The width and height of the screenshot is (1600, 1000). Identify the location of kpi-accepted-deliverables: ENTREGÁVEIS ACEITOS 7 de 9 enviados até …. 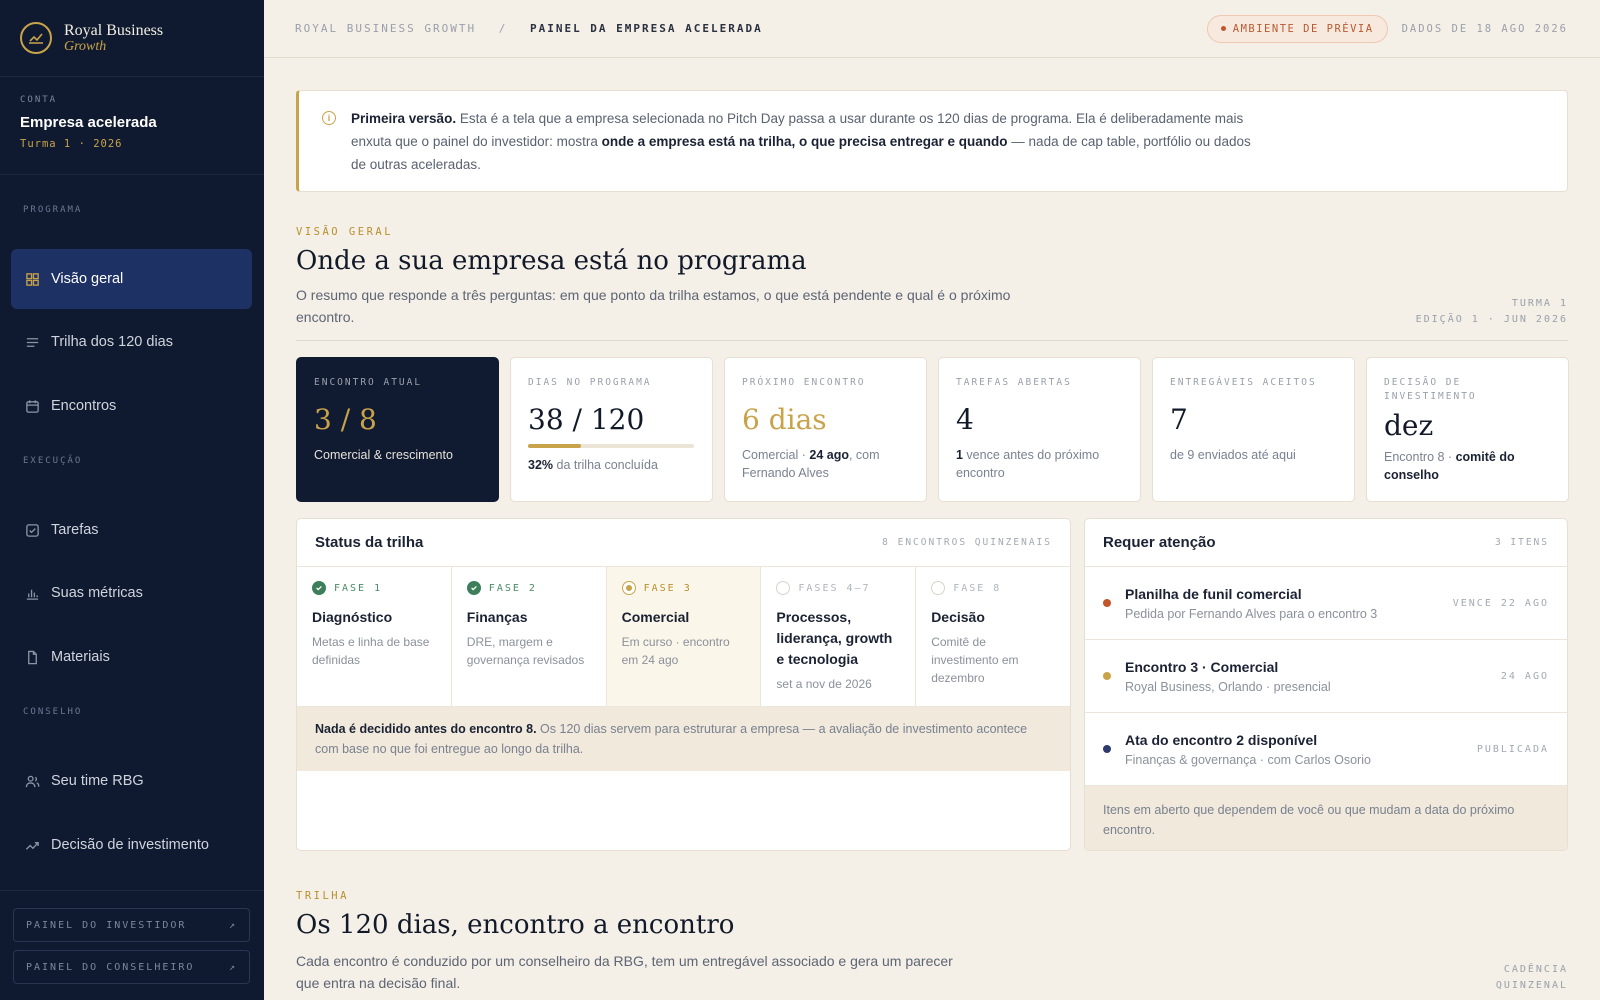
(1253, 429).